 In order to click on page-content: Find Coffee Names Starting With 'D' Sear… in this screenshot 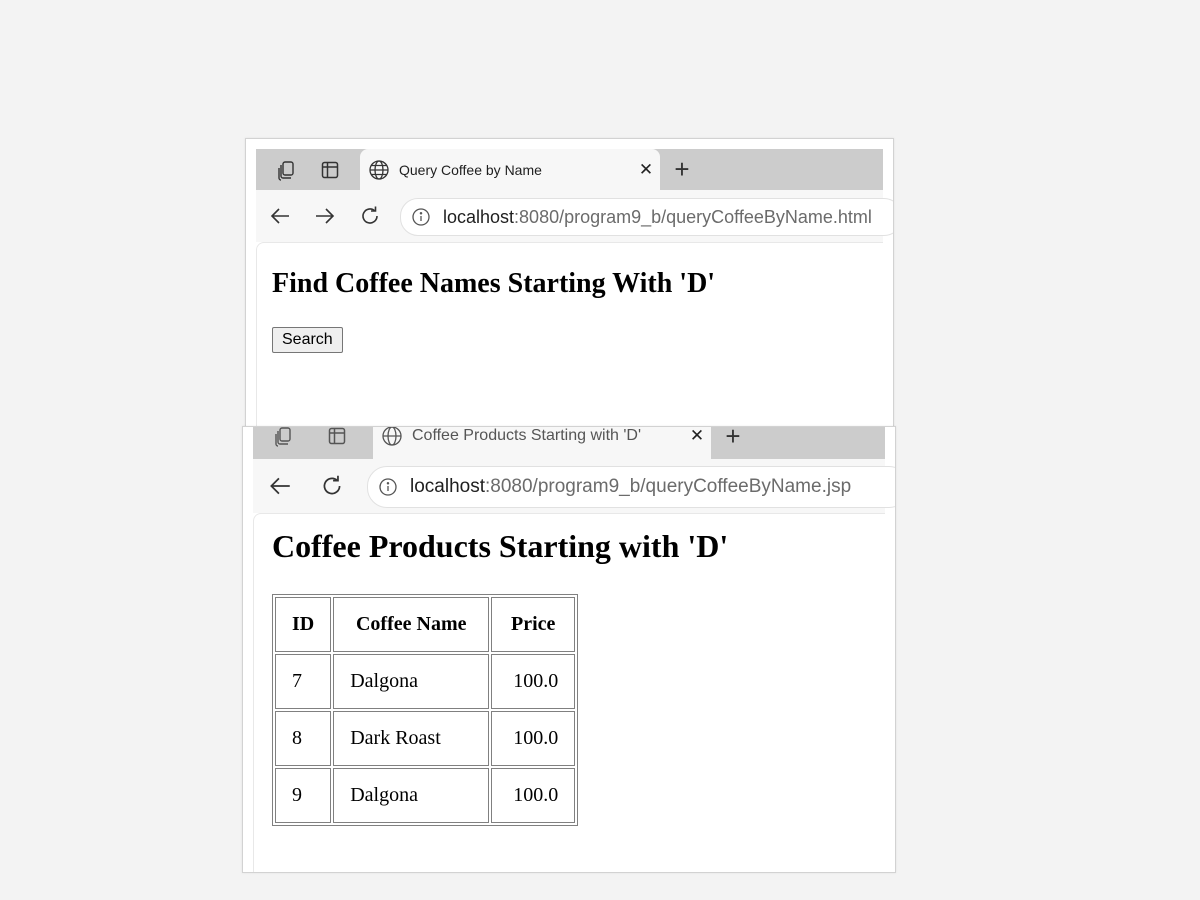, I will do `click(569, 335)`.